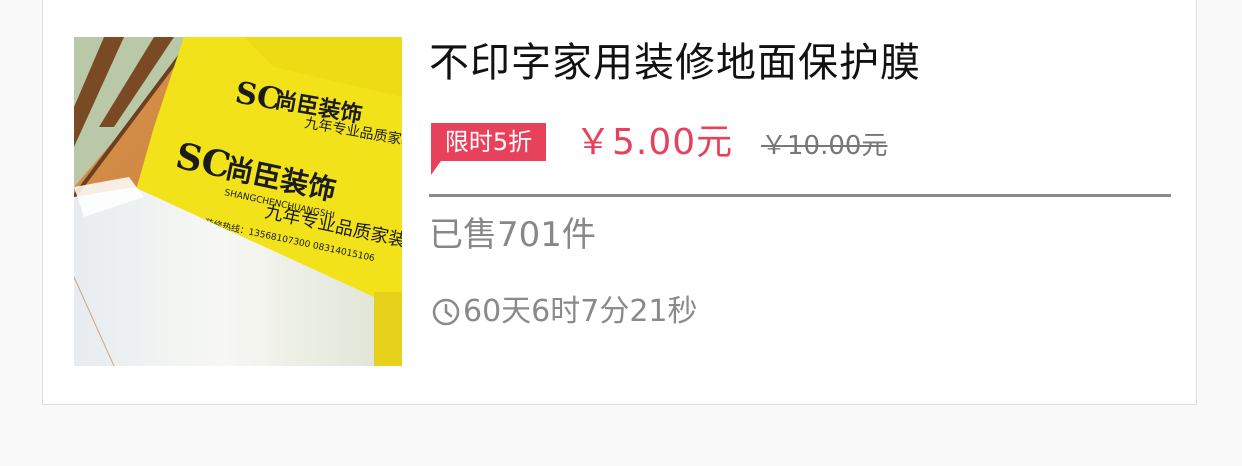  I want to click on sold-count: 已售701件, so click(512, 235).